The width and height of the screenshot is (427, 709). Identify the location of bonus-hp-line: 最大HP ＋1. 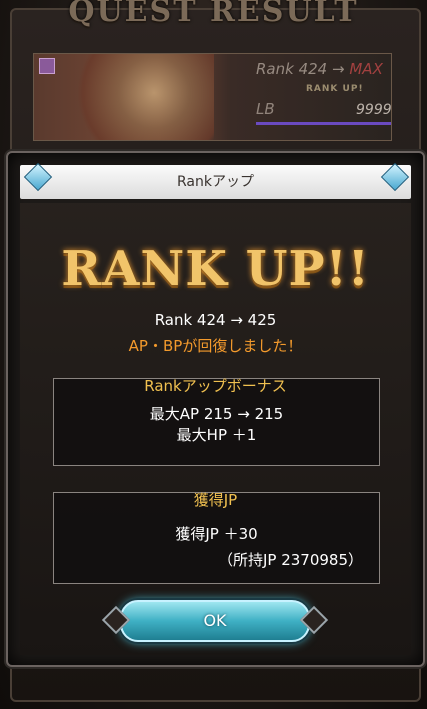
(216, 435).